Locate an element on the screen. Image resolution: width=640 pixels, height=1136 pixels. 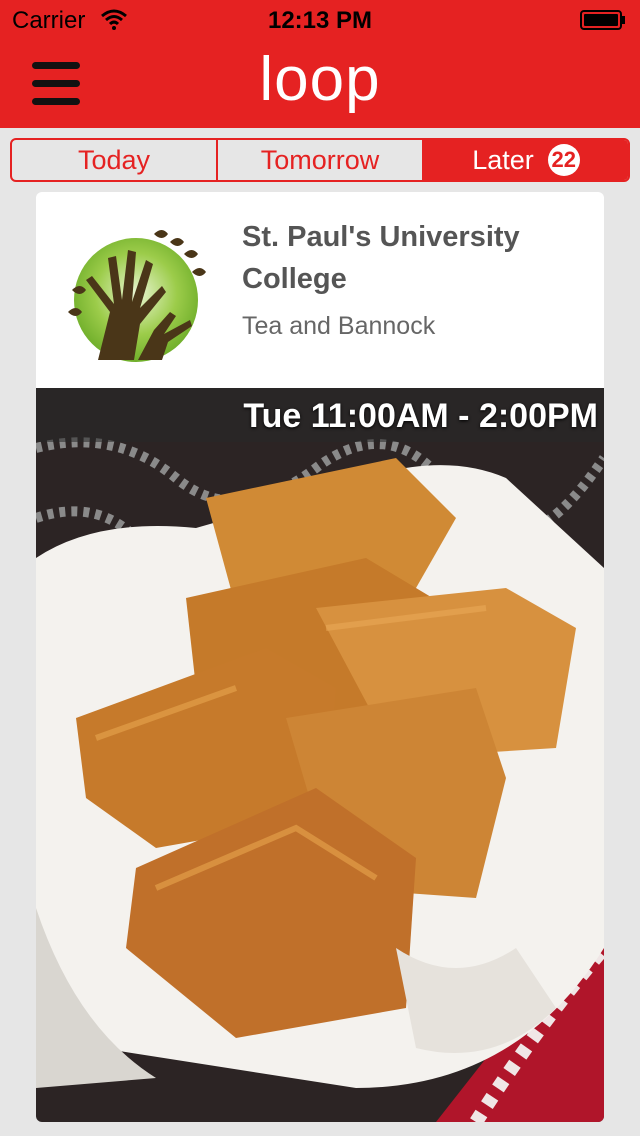
later-count-badge: 22 is located at coordinates (563, 160).